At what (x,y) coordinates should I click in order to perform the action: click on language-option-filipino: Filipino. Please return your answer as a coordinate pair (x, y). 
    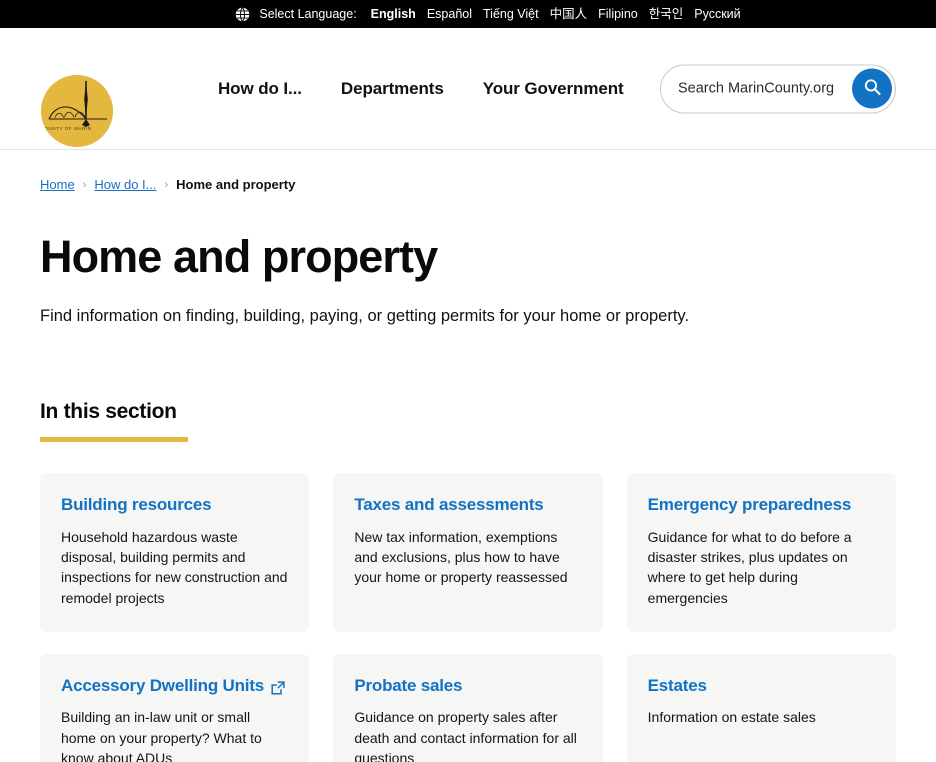
    Looking at the image, I should click on (618, 14).